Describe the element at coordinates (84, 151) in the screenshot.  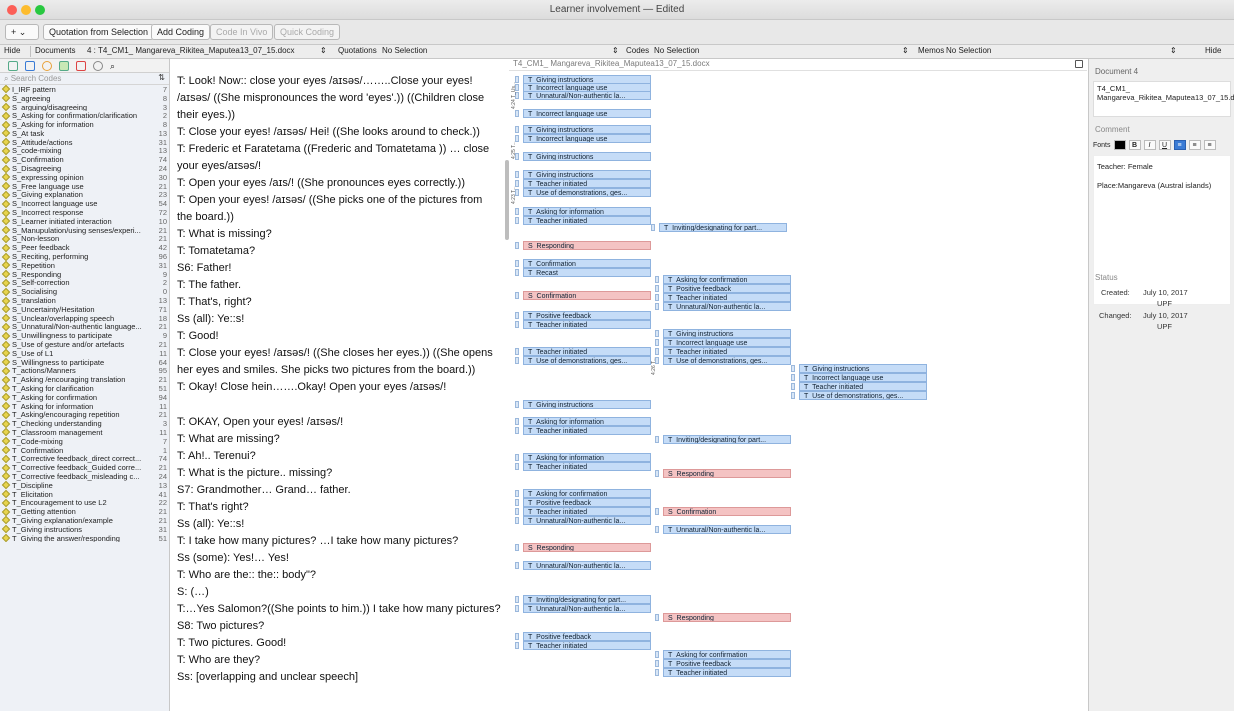
I see `code-list-item: S_code-mixing 13` at that location.